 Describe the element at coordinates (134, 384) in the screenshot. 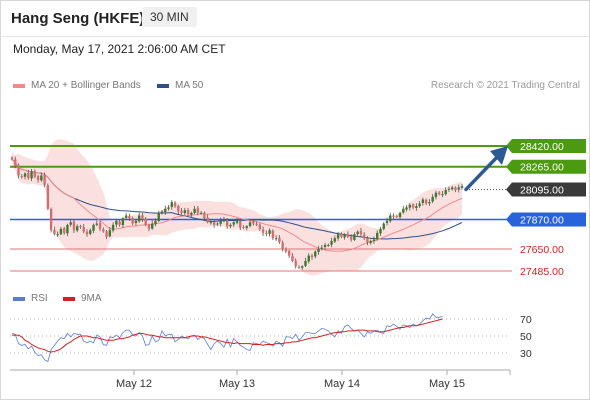

I see `x-tick-label: May 12` at that location.